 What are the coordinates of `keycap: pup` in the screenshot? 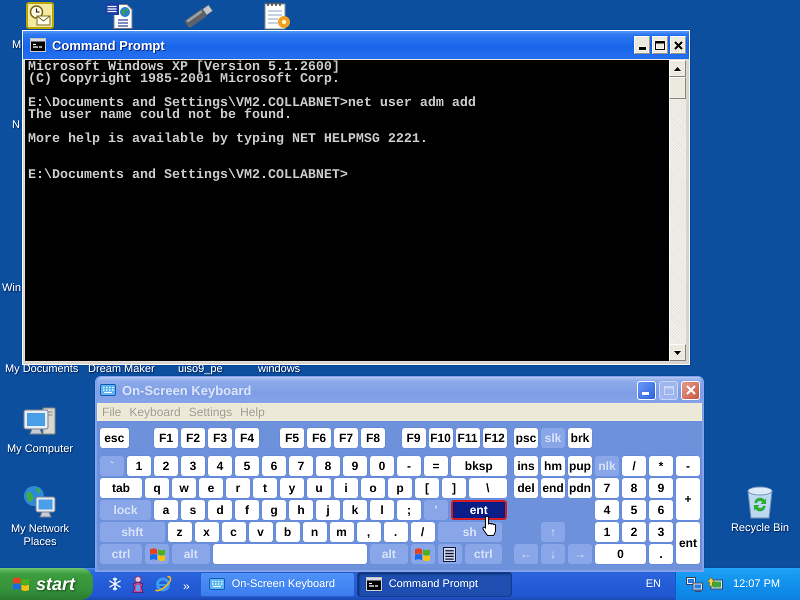 It's located at (580, 466).